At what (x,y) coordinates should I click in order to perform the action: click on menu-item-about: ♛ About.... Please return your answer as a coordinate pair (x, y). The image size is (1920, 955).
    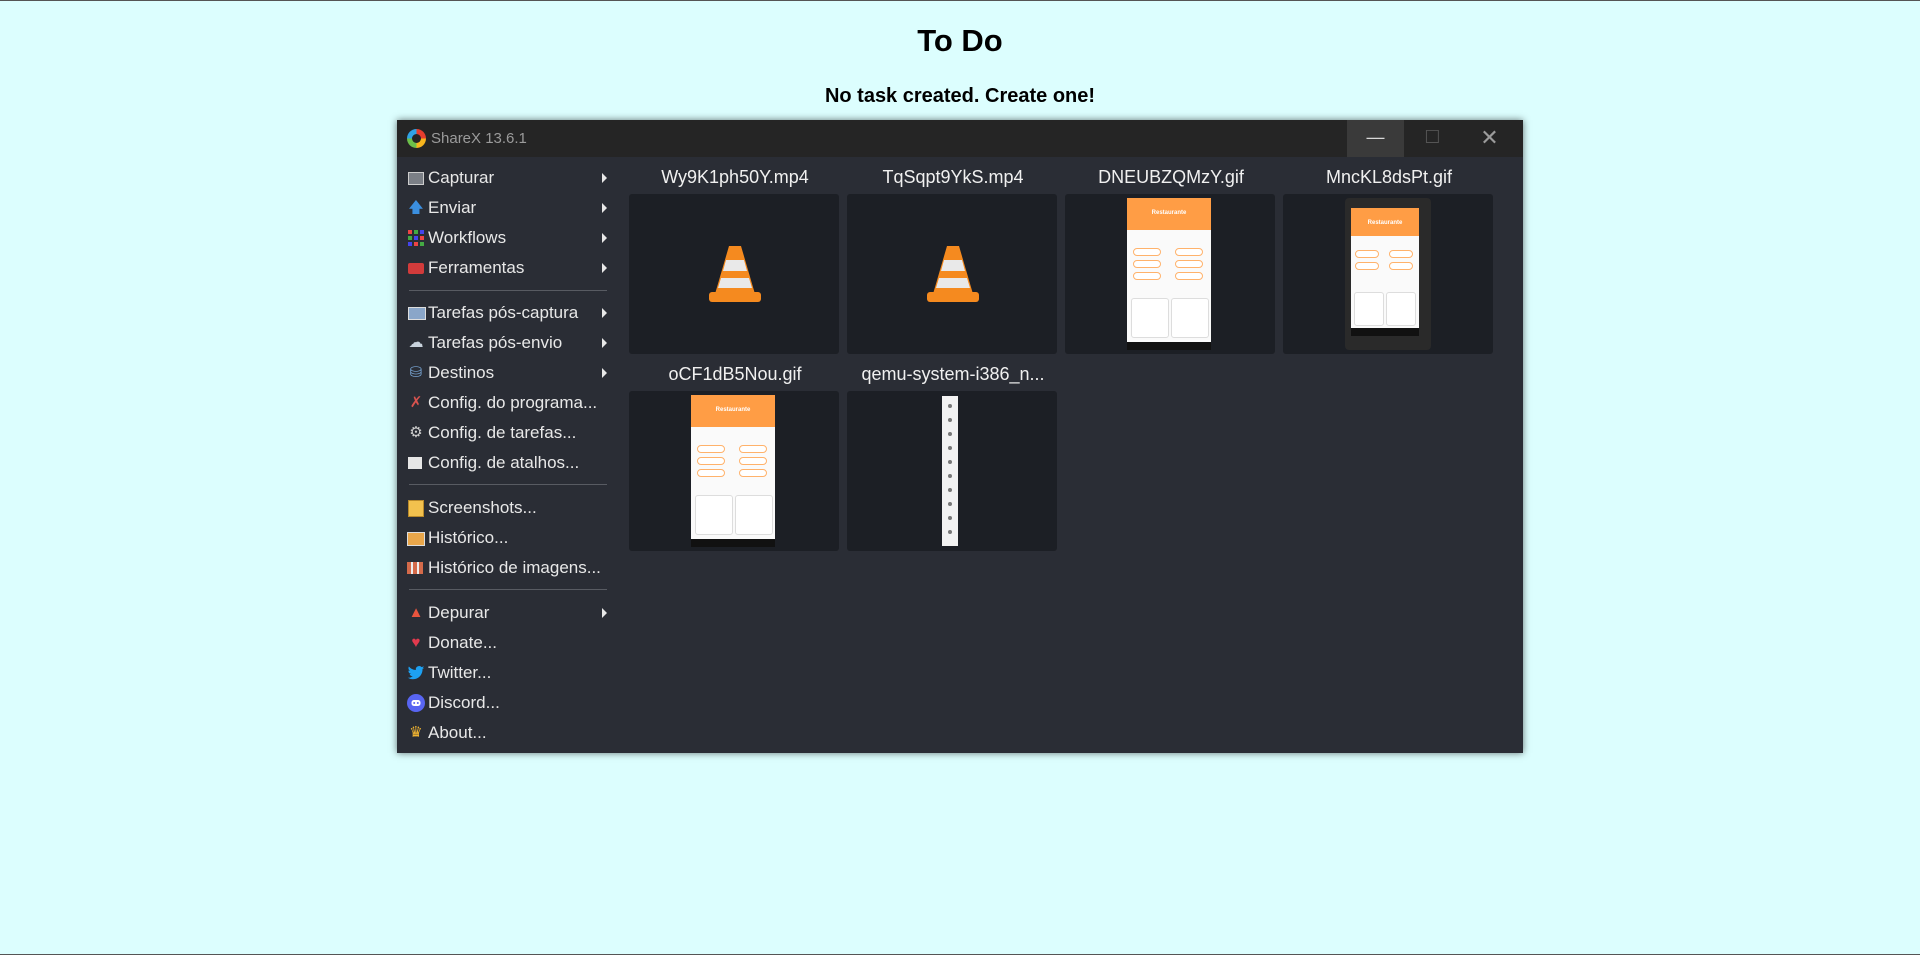
    Looking at the image, I should click on (509, 733).